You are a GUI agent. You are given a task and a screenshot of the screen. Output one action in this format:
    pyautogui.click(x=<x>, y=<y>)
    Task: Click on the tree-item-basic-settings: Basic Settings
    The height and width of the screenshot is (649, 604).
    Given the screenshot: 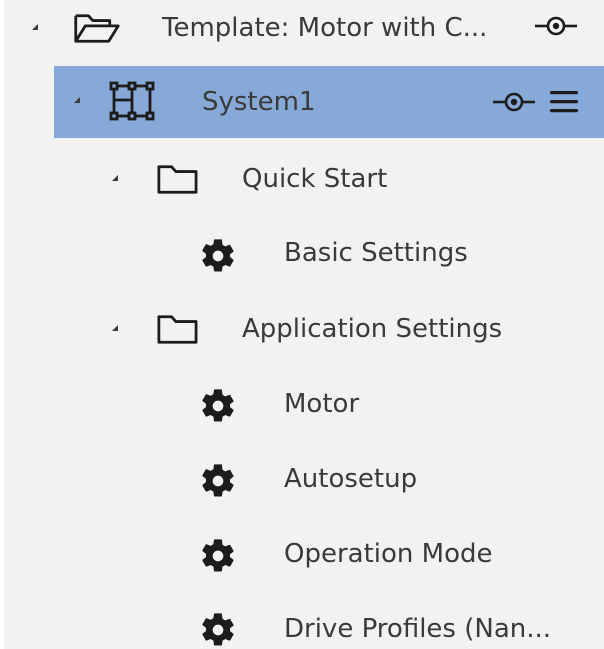 What is the action you would take?
    pyautogui.click(x=304, y=253)
    